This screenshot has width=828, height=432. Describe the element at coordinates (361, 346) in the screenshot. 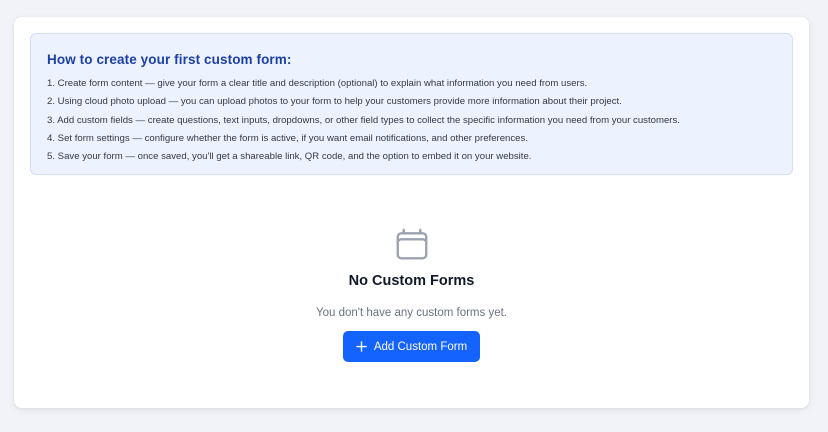

I see `plus-icon` at that location.